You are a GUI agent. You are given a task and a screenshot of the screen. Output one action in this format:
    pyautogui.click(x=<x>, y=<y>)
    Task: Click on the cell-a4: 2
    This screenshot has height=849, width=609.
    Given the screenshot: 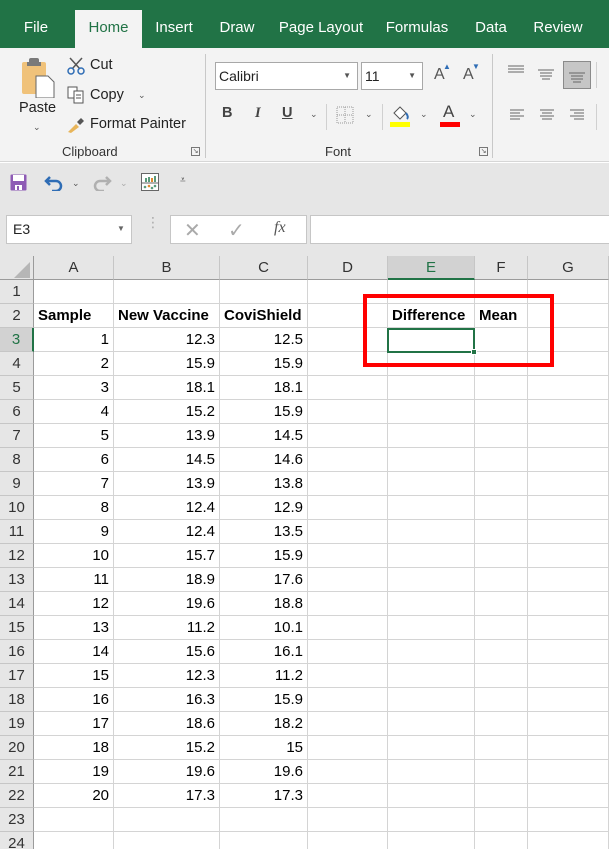 What is the action you would take?
    pyautogui.click(x=74, y=364)
    